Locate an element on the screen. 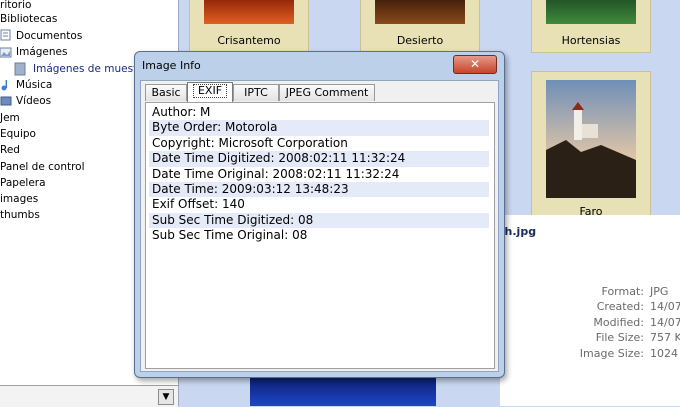  music-icon is located at coordinates (4, 85).